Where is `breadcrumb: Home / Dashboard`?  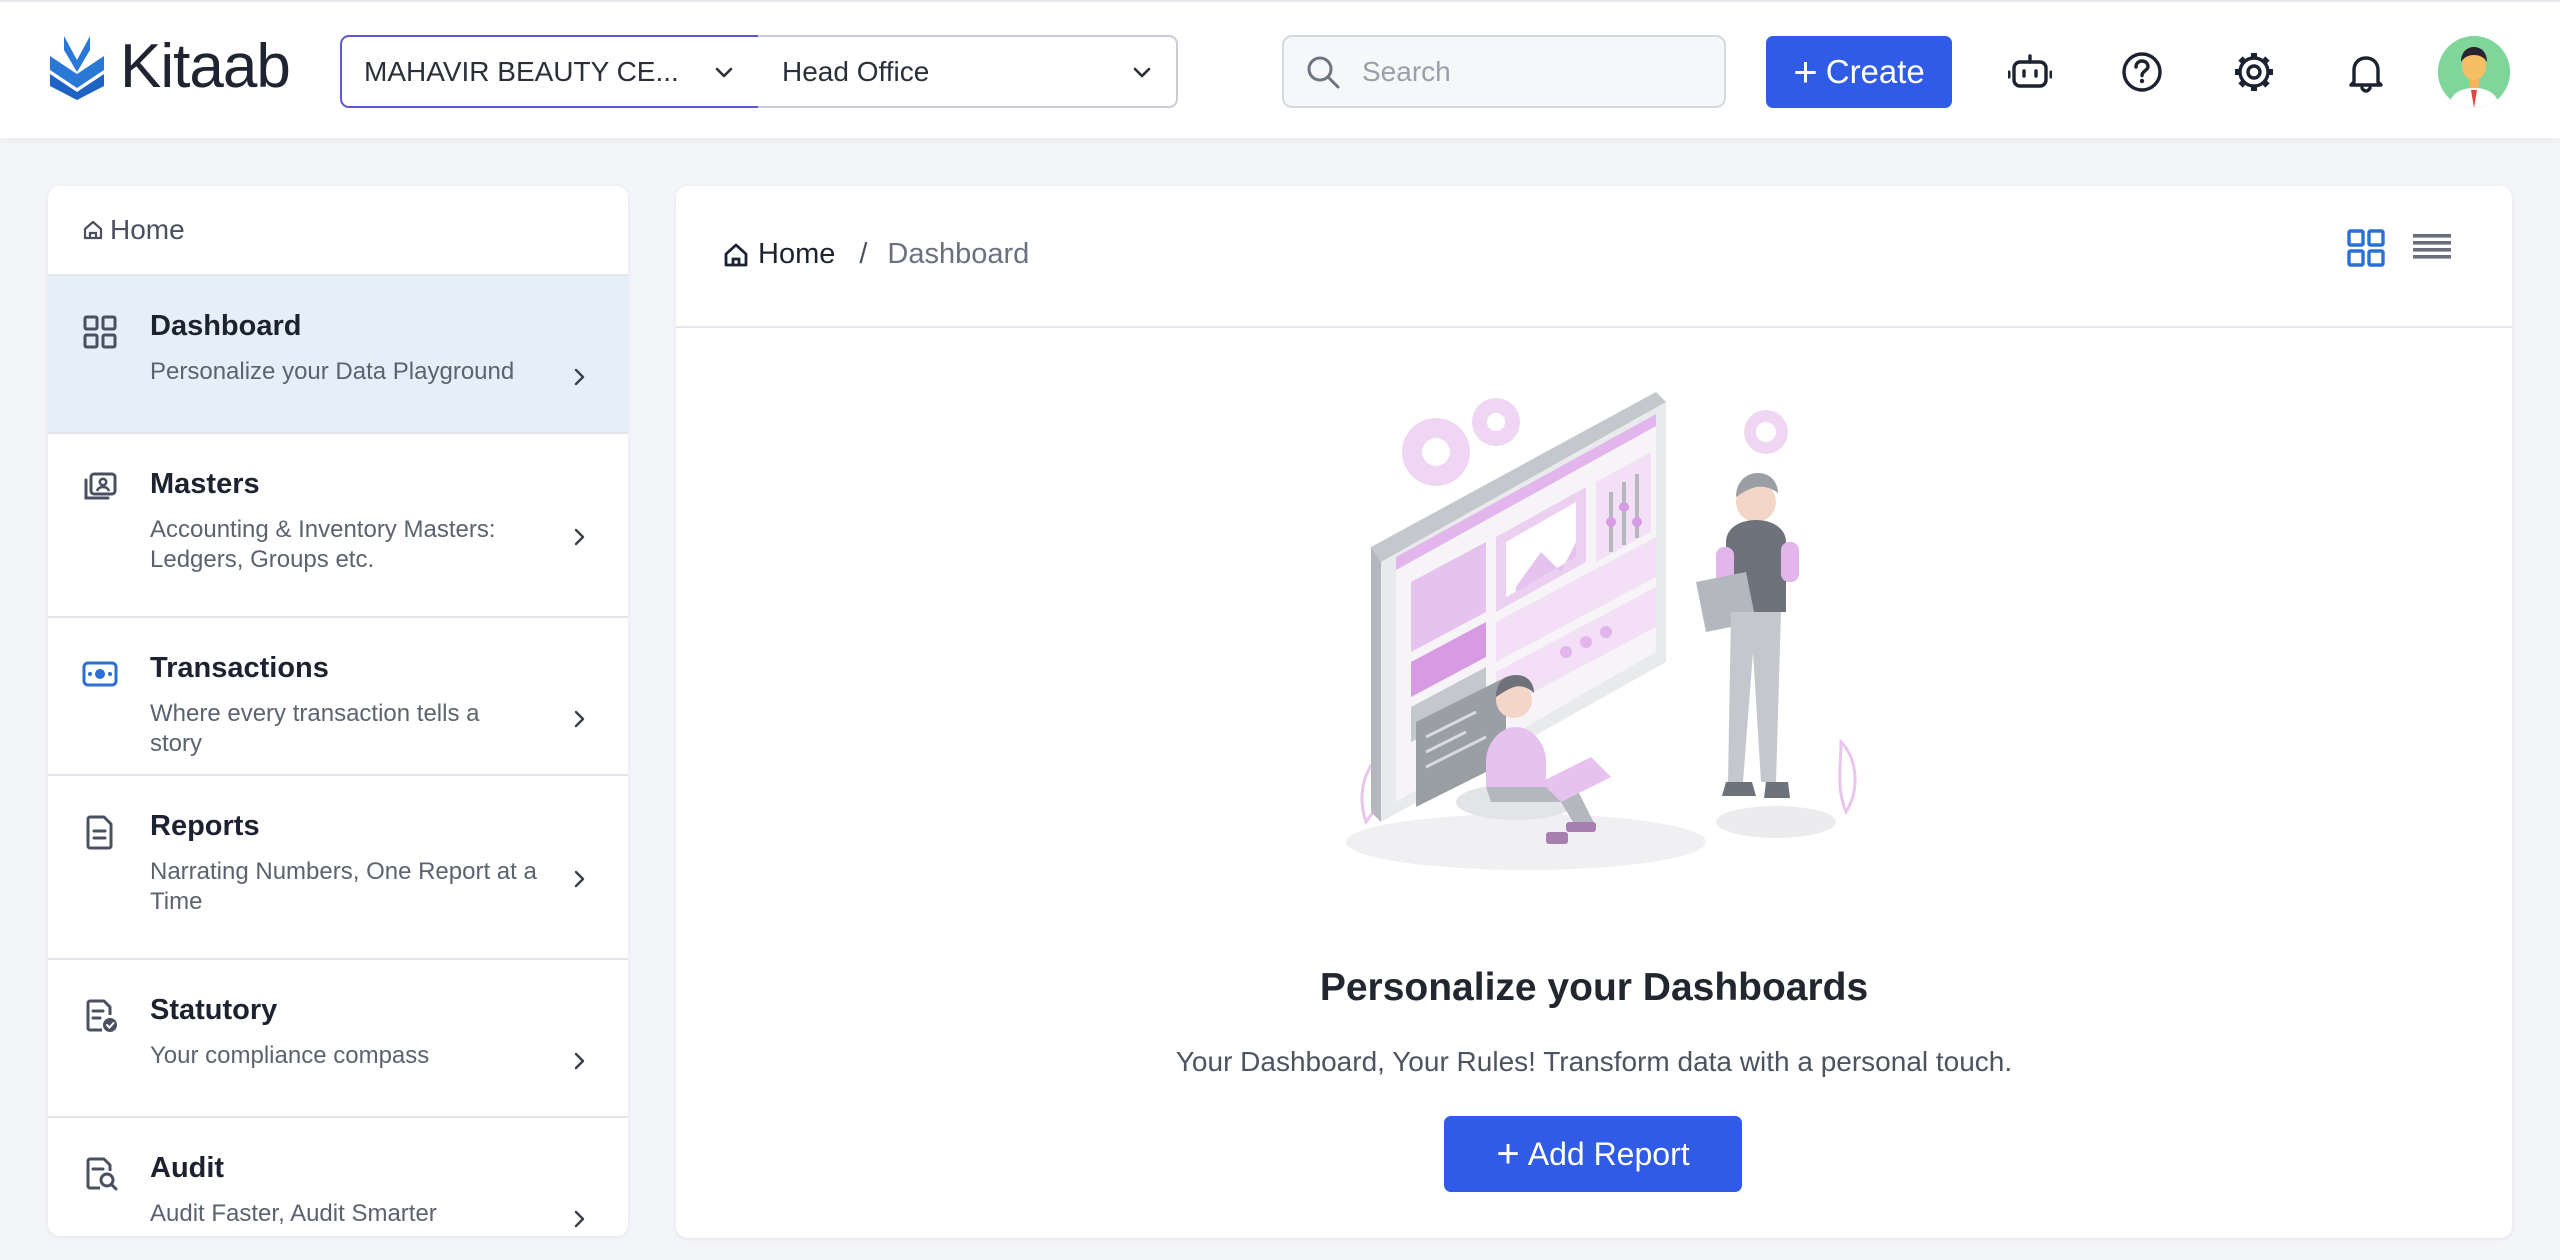 breadcrumb: Home / Dashboard is located at coordinates (875, 254).